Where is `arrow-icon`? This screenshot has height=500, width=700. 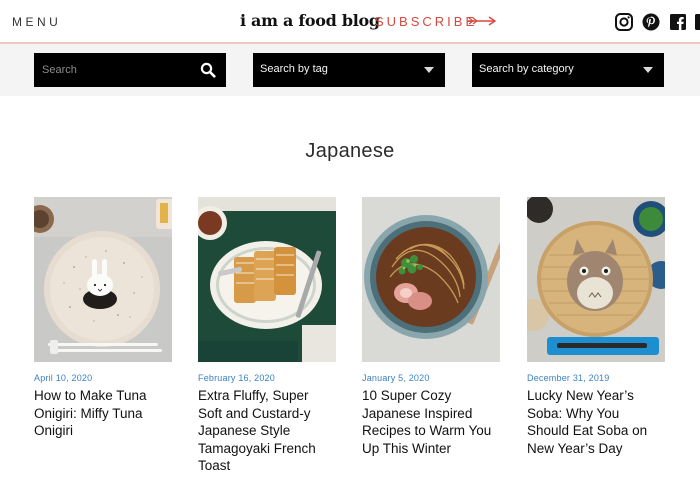
arrow-icon is located at coordinates (482, 21).